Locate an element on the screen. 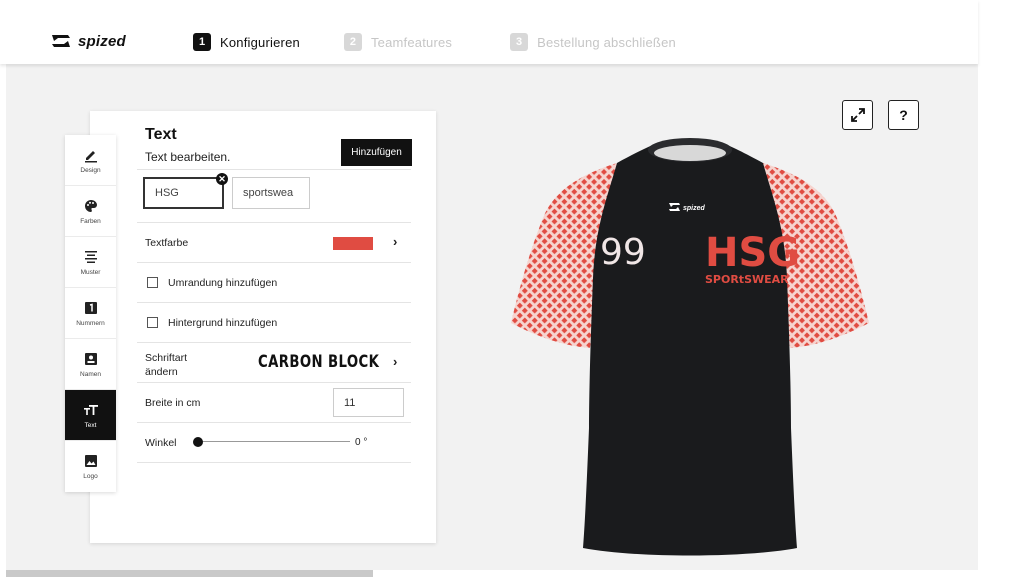 This screenshot has width=1024, height=577. number-icon is located at coordinates (91, 308).